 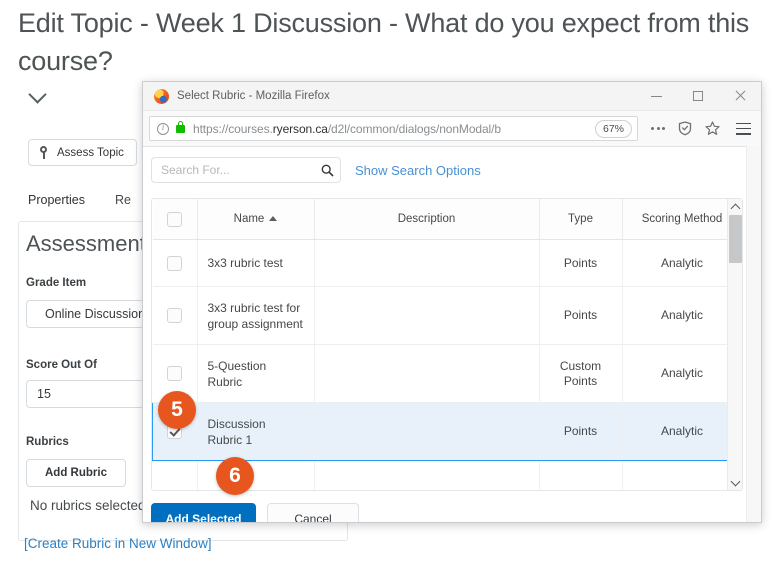 What do you see at coordinates (685, 128) in the screenshot?
I see `shield-icon` at bounding box center [685, 128].